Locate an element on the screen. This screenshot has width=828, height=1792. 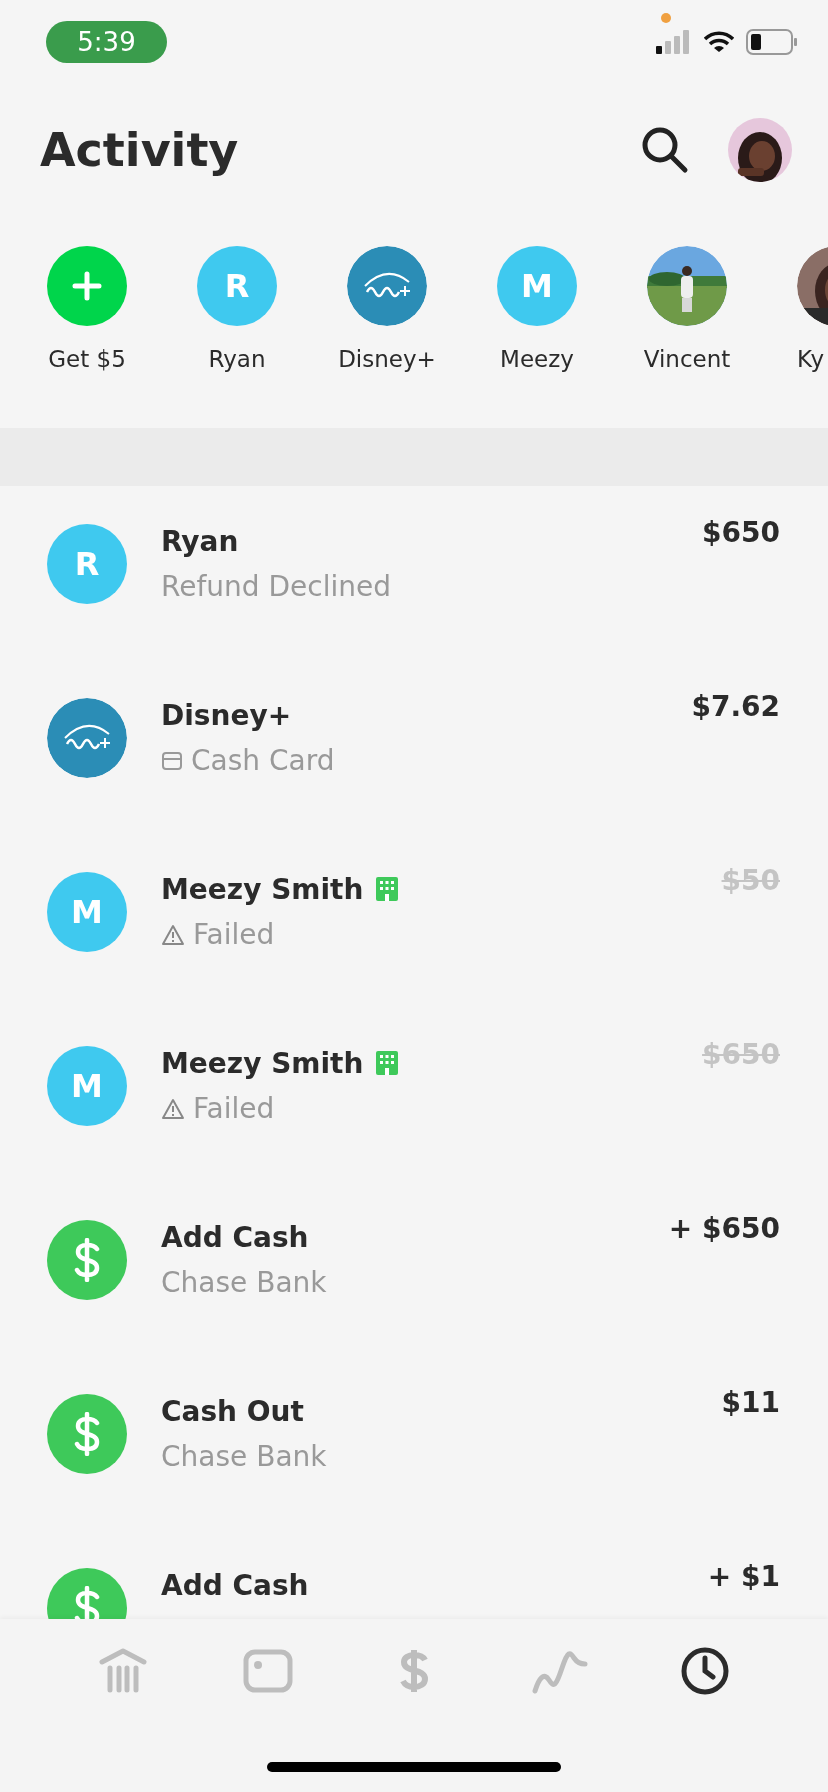
avatar-initial: R is located at coordinates (87, 564).